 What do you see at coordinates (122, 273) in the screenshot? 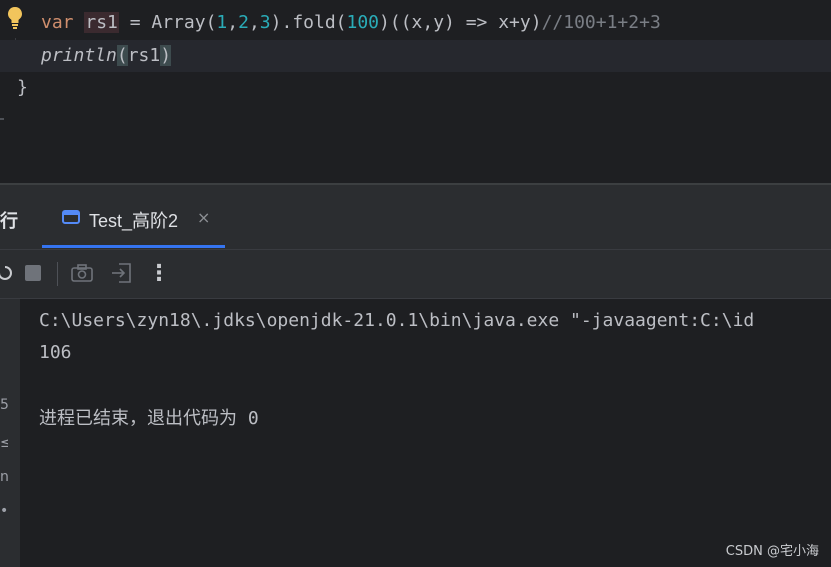
I see `exit-icon` at bounding box center [122, 273].